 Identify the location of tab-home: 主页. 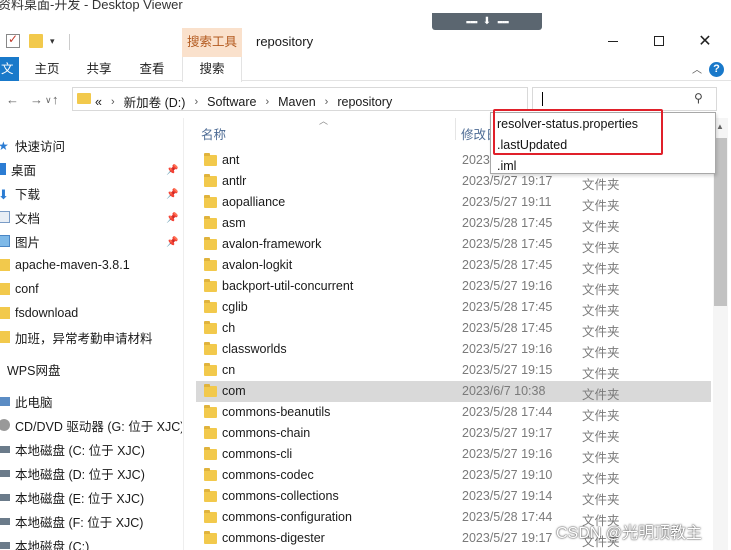
(47, 69).